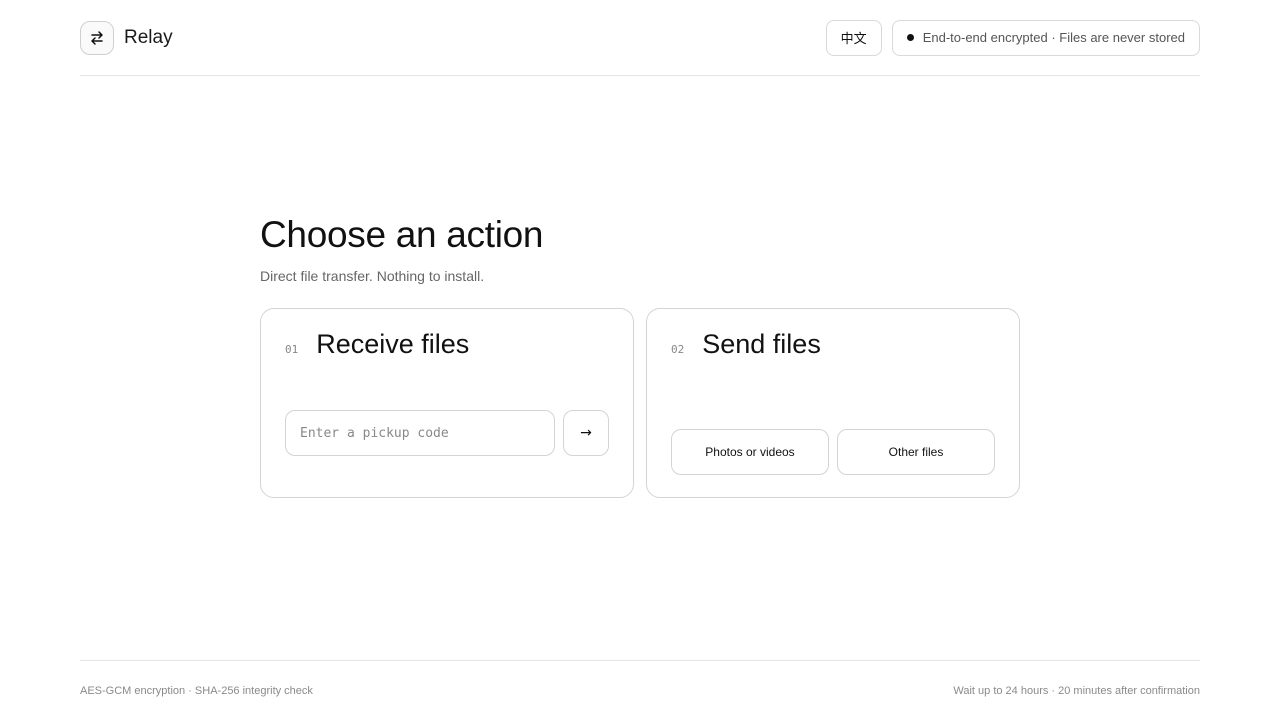 The height and width of the screenshot is (720, 1280). Describe the element at coordinates (910, 37) in the screenshot. I see `status-dot-icon` at that location.